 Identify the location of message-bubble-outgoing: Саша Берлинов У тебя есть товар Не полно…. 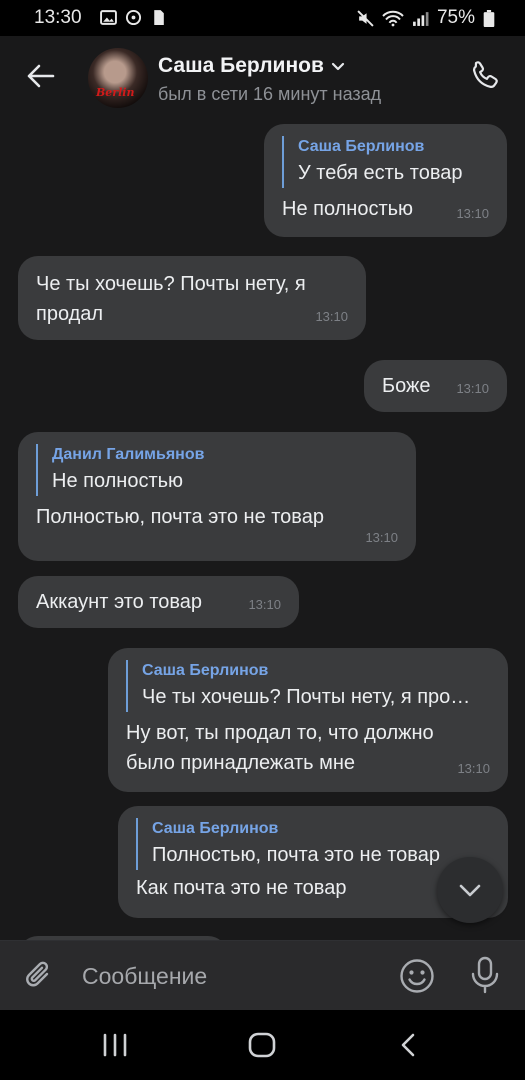
(385, 180).